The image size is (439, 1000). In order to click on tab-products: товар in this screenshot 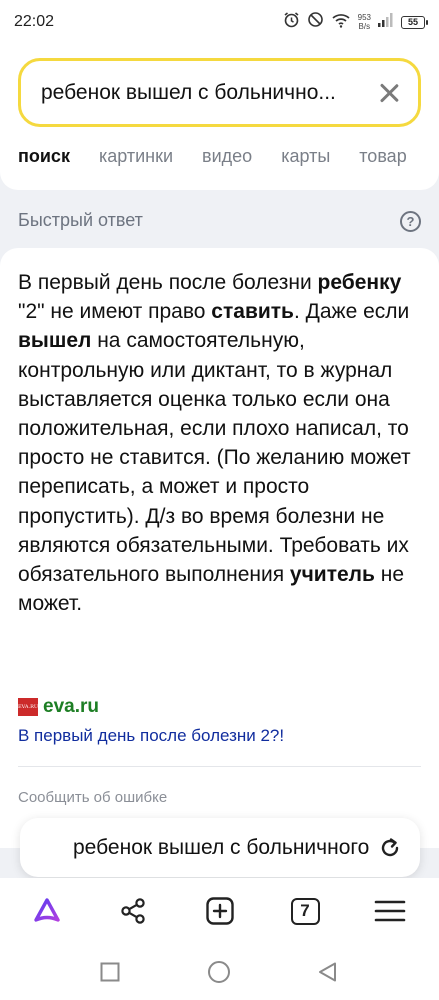, I will do `click(382, 156)`.